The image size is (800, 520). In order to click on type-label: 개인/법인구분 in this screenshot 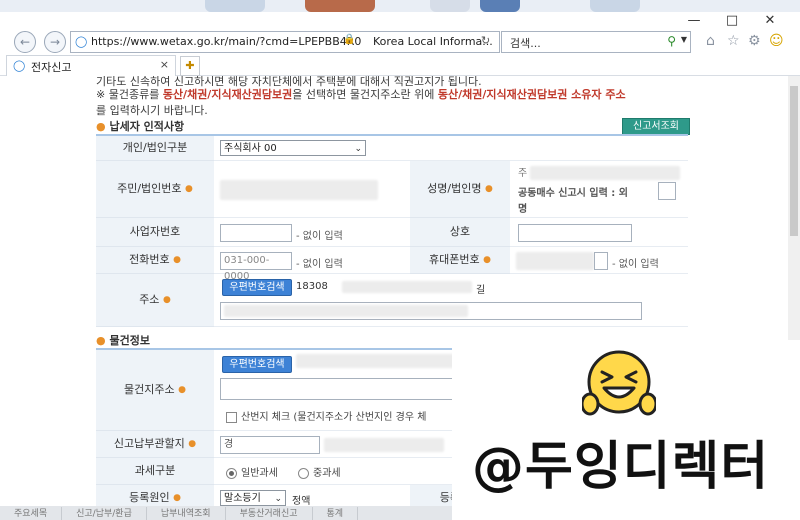, I will do `click(155, 148)`.